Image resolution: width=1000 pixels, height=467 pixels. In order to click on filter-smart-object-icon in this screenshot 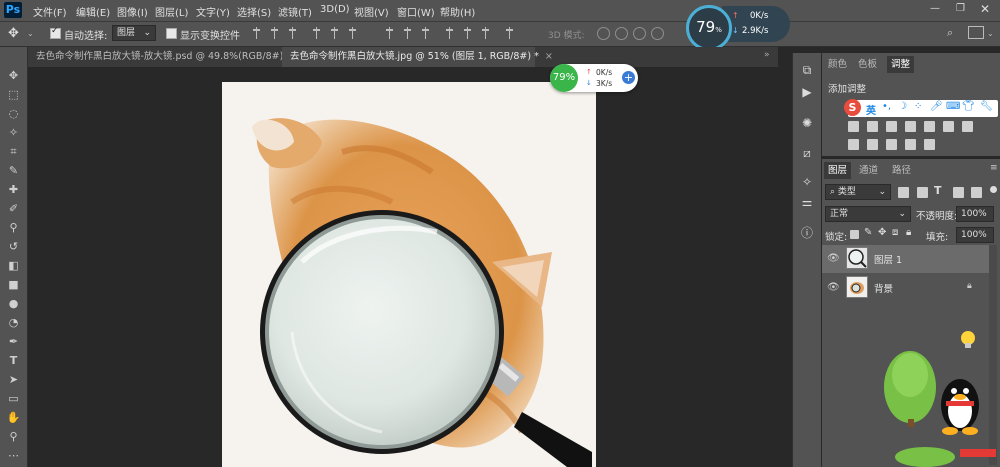, I will do `click(976, 192)`.